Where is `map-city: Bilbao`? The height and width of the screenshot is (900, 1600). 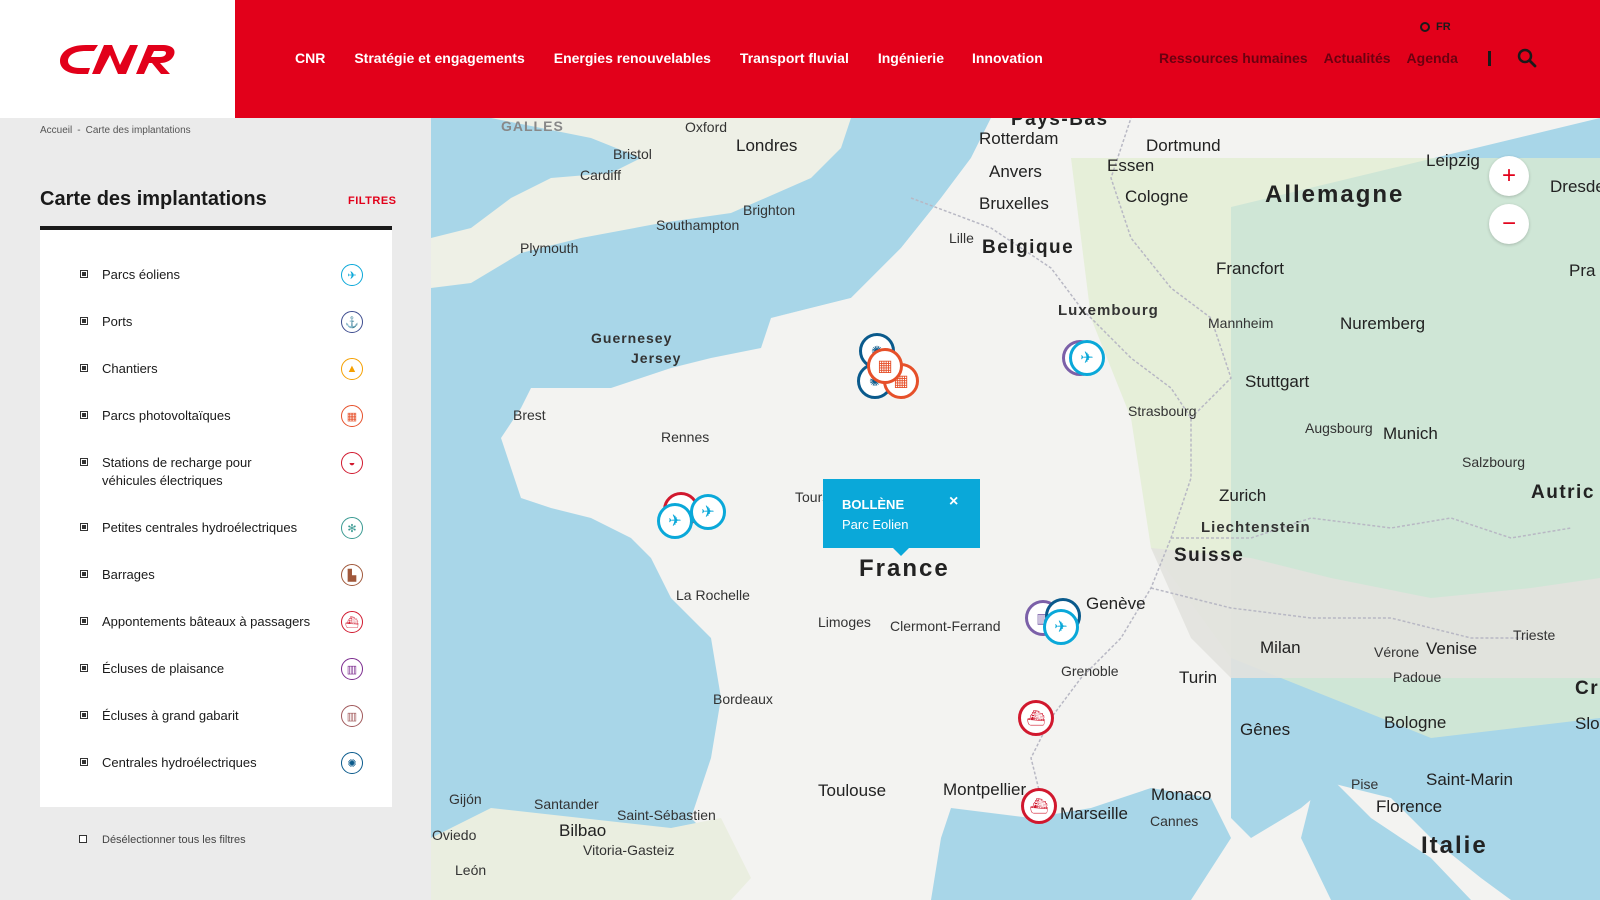
map-city: Bilbao is located at coordinates (583, 830).